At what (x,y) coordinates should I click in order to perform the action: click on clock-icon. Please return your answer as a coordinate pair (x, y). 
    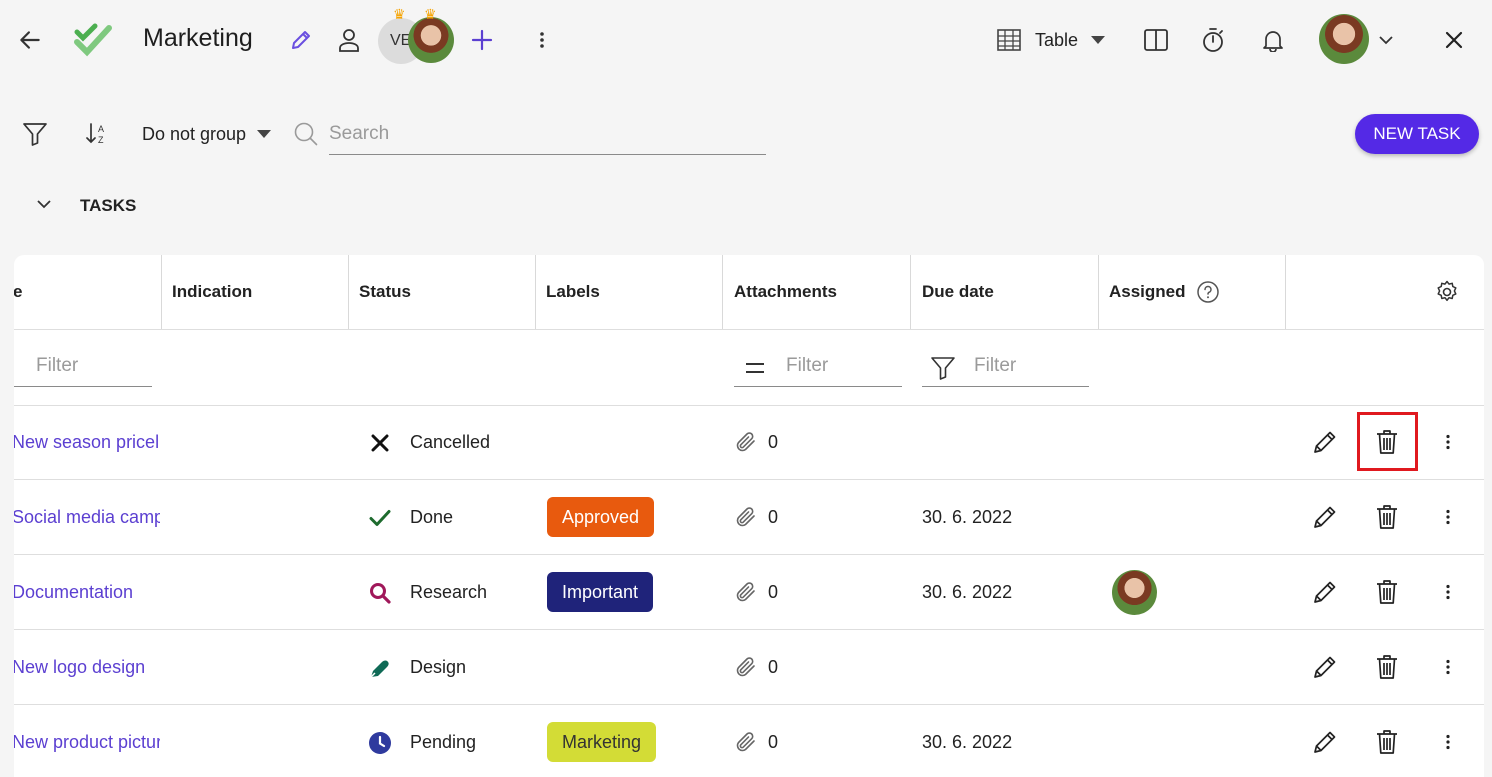
    Looking at the image, I should click on (380, 743).